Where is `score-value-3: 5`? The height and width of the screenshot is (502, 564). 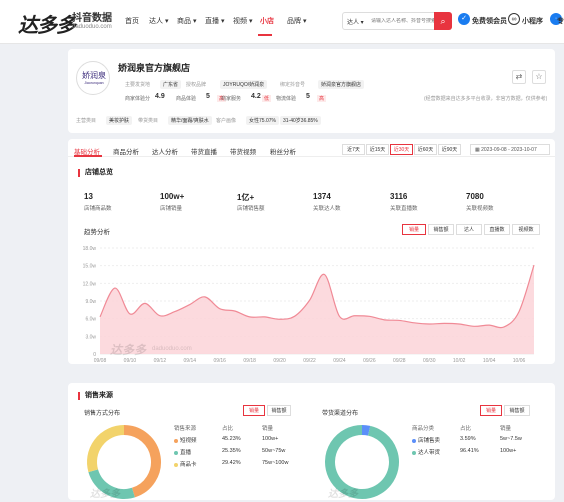 score-value-3: 5 is located at coordinates (308, 96).